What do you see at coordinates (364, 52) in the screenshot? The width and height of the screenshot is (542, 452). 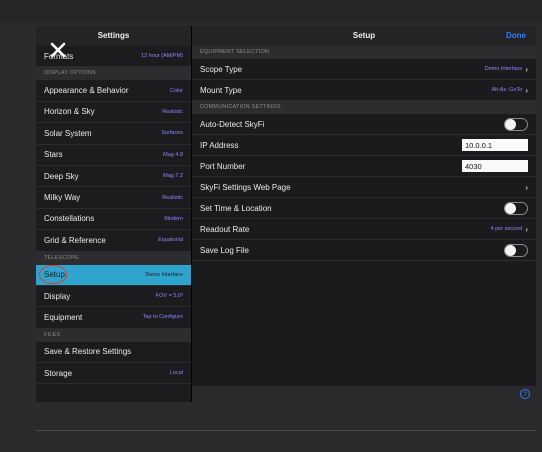 I see `section-equipment-selection: EQUIPMENT SELECTION` at bounding box center [364, 52].